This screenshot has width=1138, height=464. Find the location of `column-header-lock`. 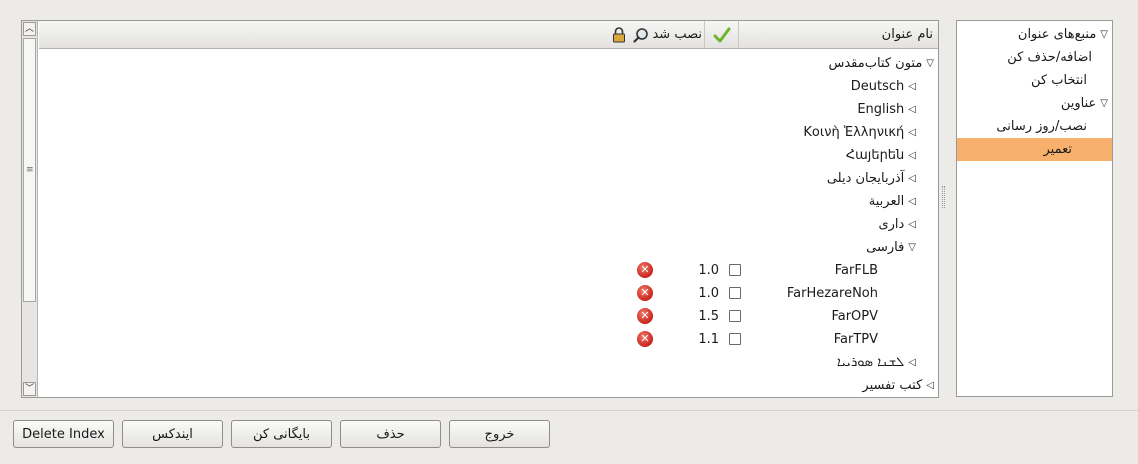

column-header-lock is located at coordinates (619, 34).